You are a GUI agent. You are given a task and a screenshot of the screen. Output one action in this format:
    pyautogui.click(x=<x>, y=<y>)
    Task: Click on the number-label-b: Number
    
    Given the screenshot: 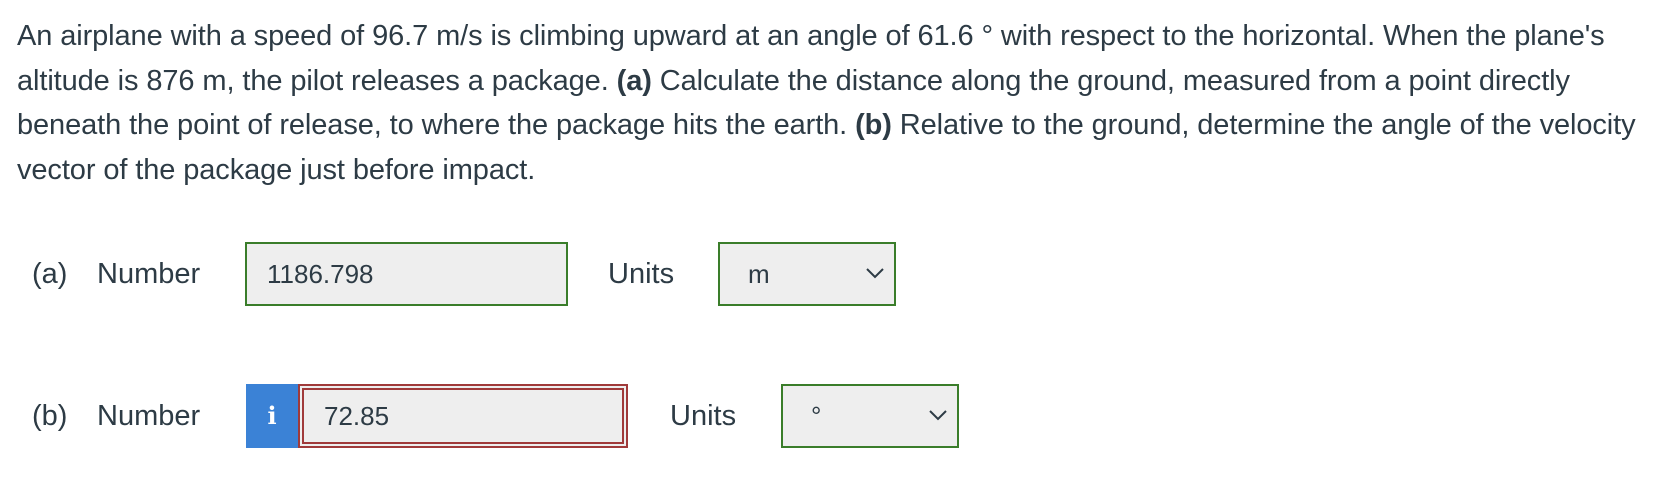 What is the action you would take?
    pyautogui.click(x=149, y=416)
    